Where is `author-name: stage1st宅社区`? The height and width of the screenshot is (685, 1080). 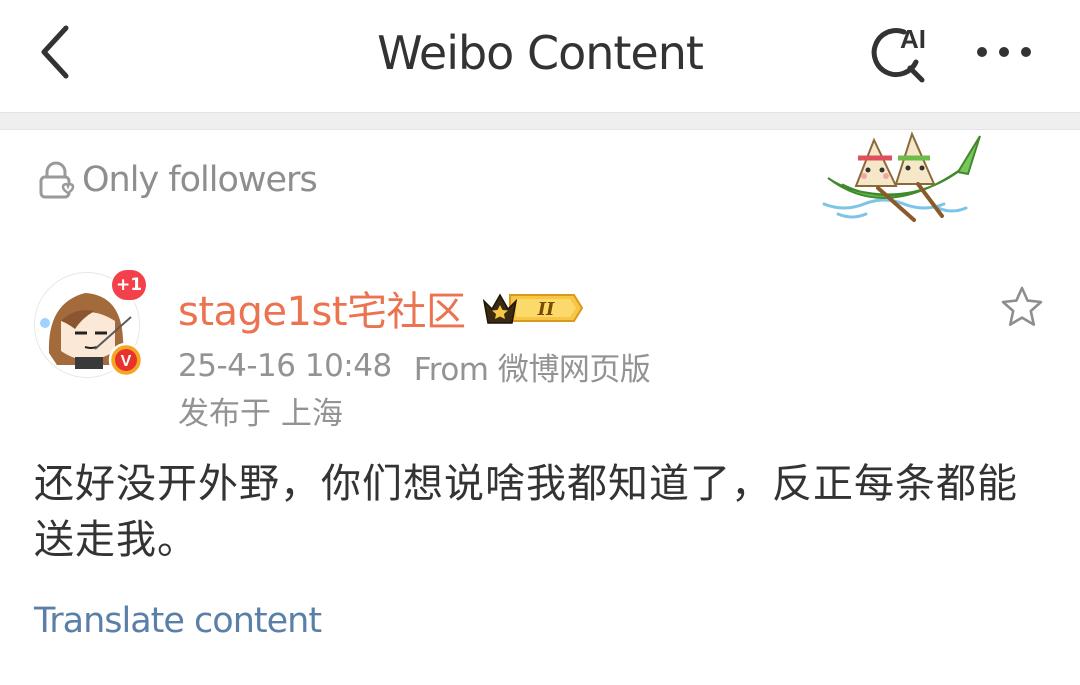 author-name: stage1st宅社区 is located at coordinates (322, 308).